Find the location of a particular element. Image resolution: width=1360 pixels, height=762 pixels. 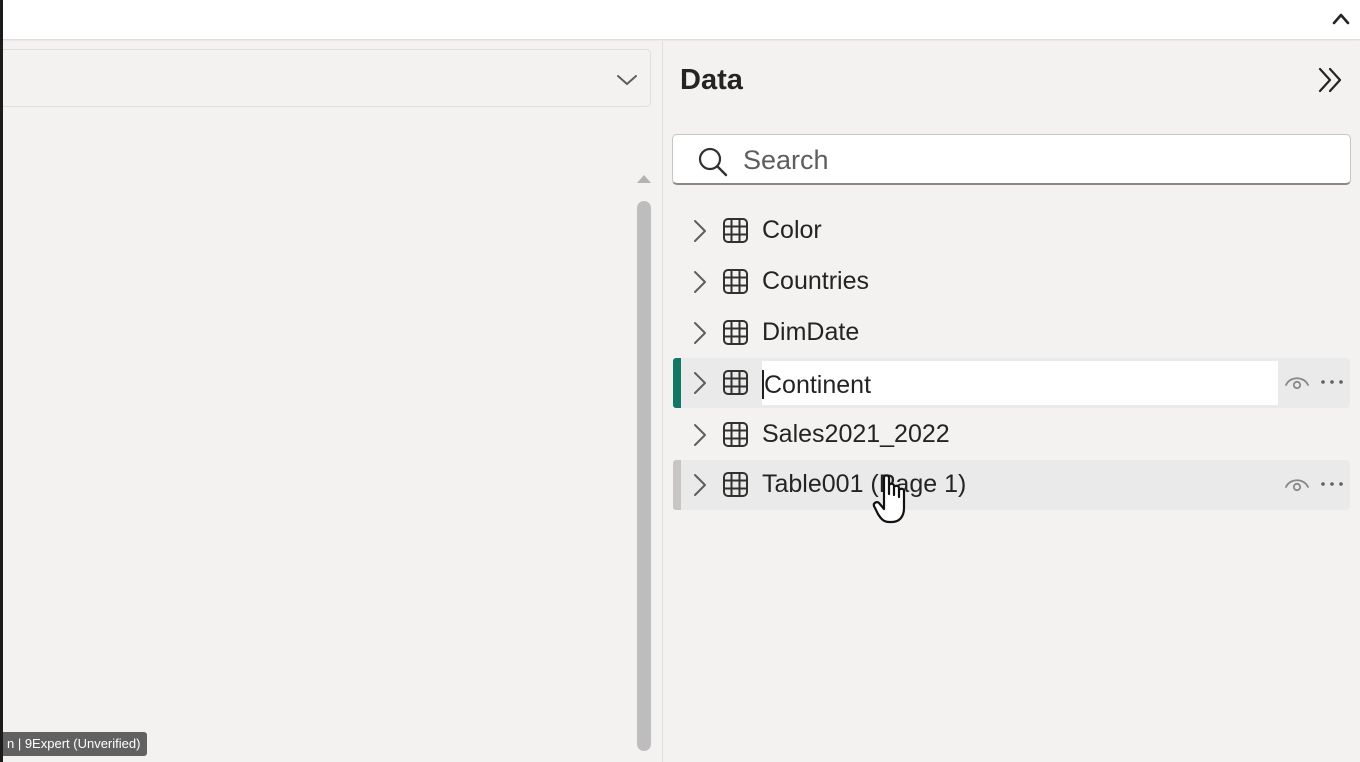

search-icon is located at coordinates (713, 162).